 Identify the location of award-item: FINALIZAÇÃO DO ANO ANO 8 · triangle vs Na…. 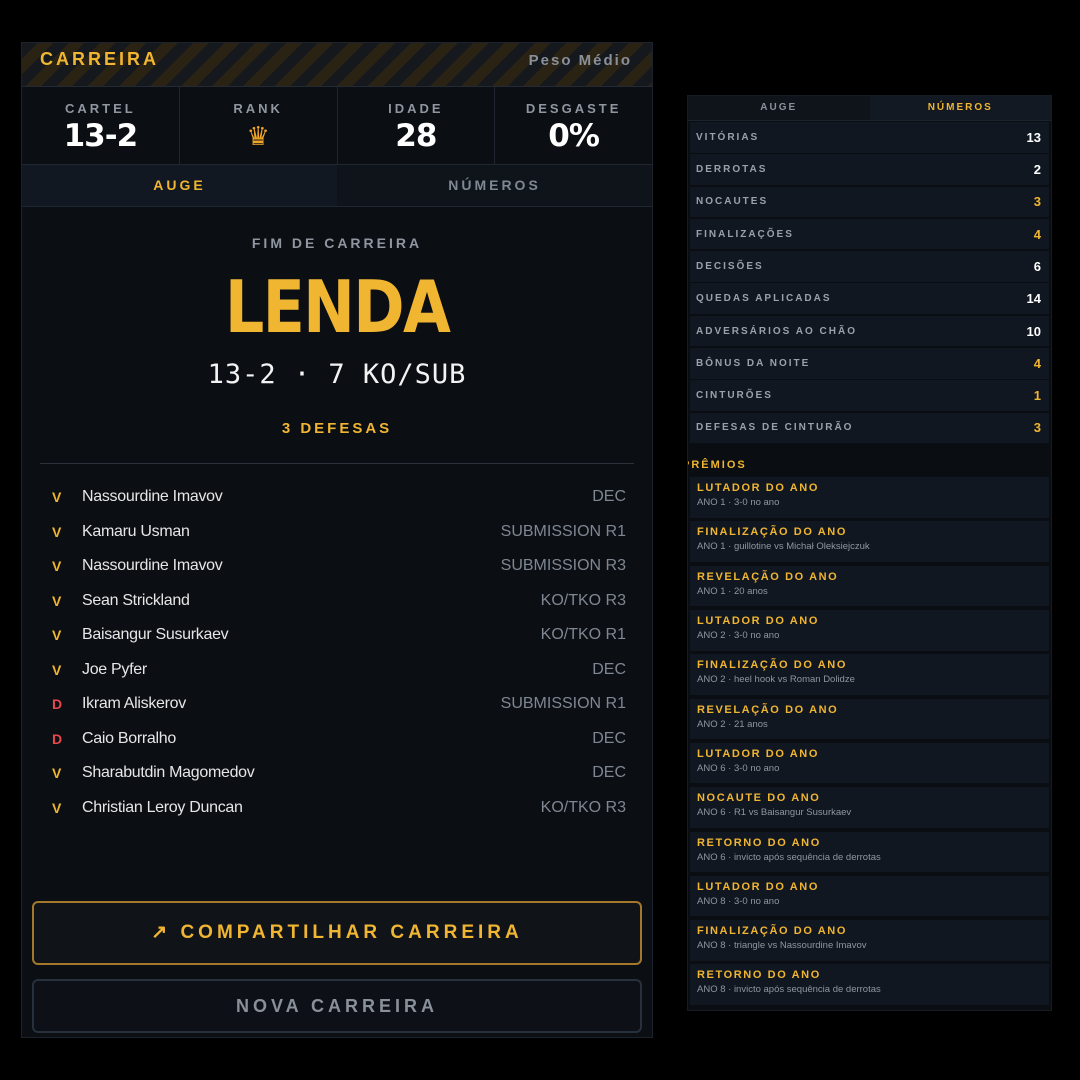
(869, 940).